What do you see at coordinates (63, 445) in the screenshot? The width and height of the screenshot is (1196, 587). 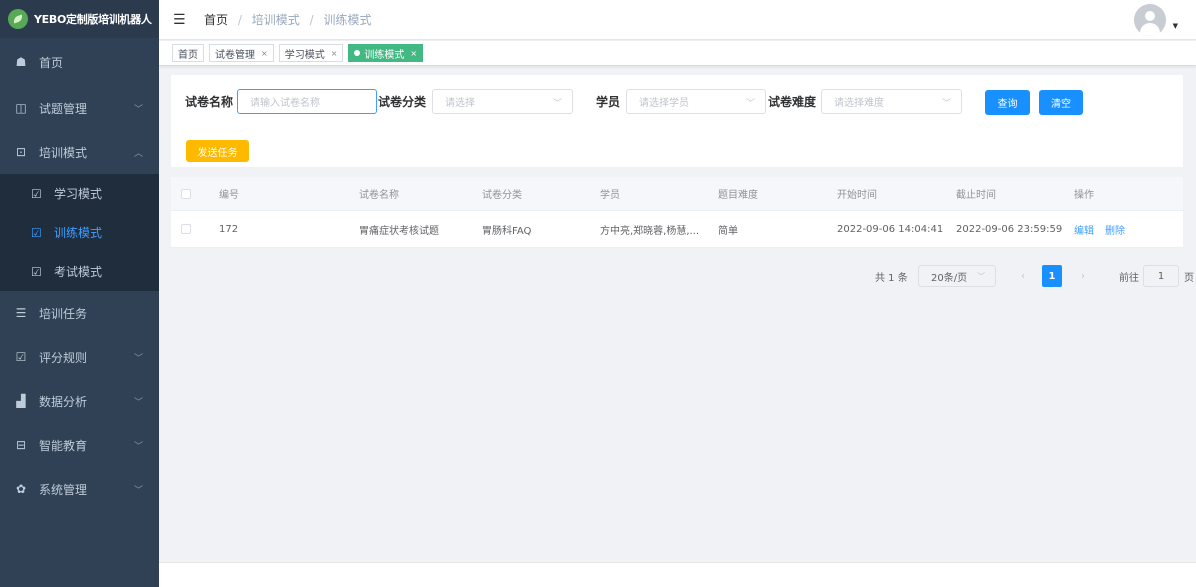 I see `sidebar-item-label: 智能教育` at bounding box center [63, 445].